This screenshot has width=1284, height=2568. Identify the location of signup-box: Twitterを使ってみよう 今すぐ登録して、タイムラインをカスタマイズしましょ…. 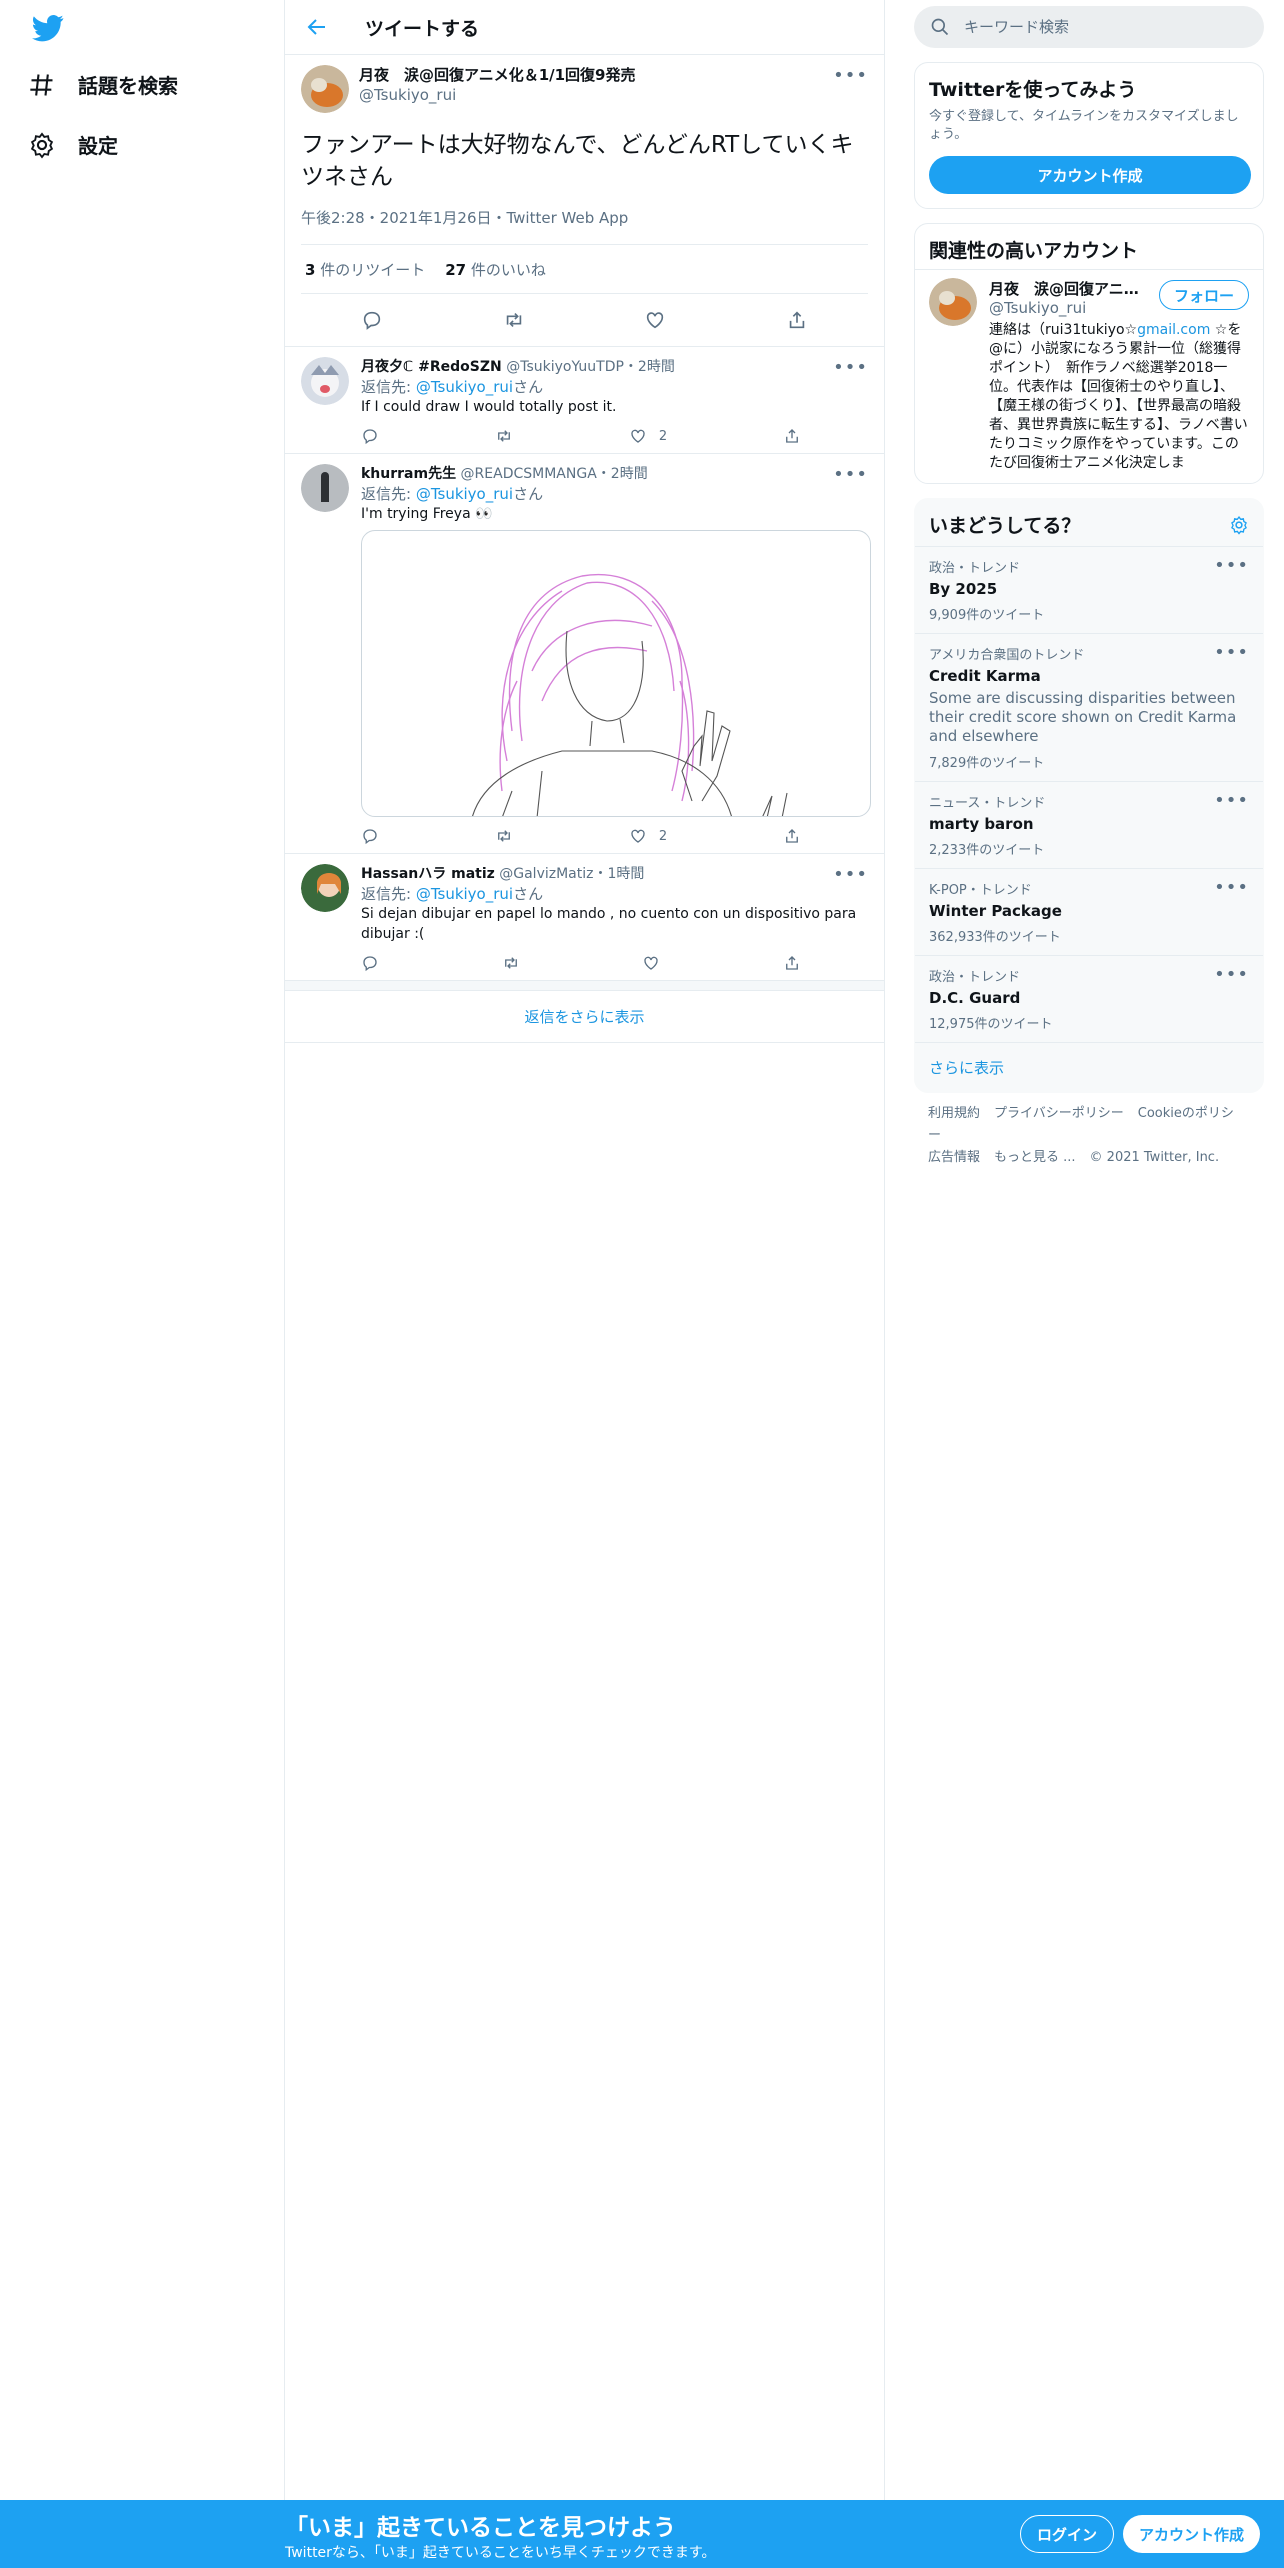
(1089, 135).